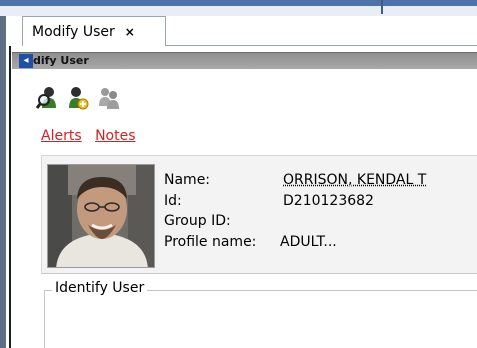 Image resolution: width=477 pixels, height=348 pixels. What do you see at coordinates (26, 61) in the screenshot?
I see `collapse-arrow-icon: ◂` at bounding box center [26, 61].